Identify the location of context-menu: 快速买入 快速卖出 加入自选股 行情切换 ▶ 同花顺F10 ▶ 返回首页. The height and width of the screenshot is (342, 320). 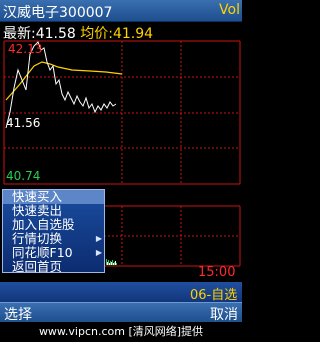
(53, 231).